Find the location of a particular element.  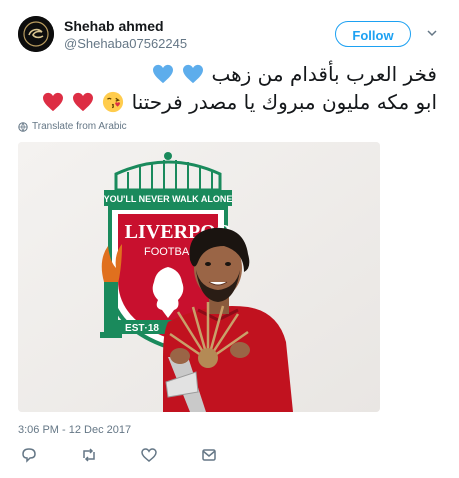

crest-est-text: EST·18 is located at coordinates (142, 328).